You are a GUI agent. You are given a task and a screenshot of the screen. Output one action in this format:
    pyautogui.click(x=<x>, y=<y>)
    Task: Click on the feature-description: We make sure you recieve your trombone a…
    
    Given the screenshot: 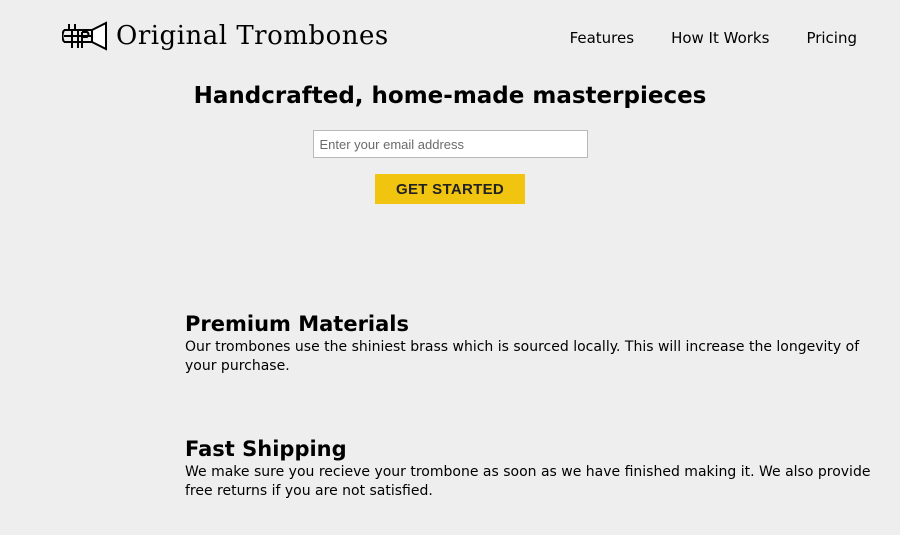 What is the action you would take?
    pyautogui.click(x=528, y=481)
    